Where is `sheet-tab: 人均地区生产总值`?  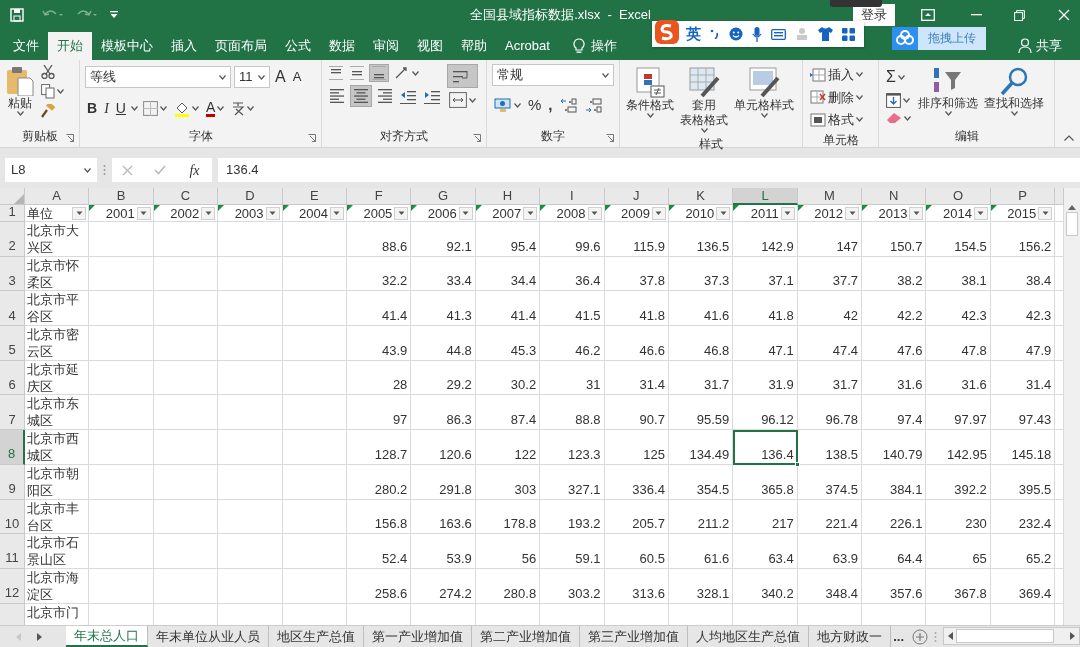
sheet-tab: 人均地区生产总值 is located at coordinates (749, 636).